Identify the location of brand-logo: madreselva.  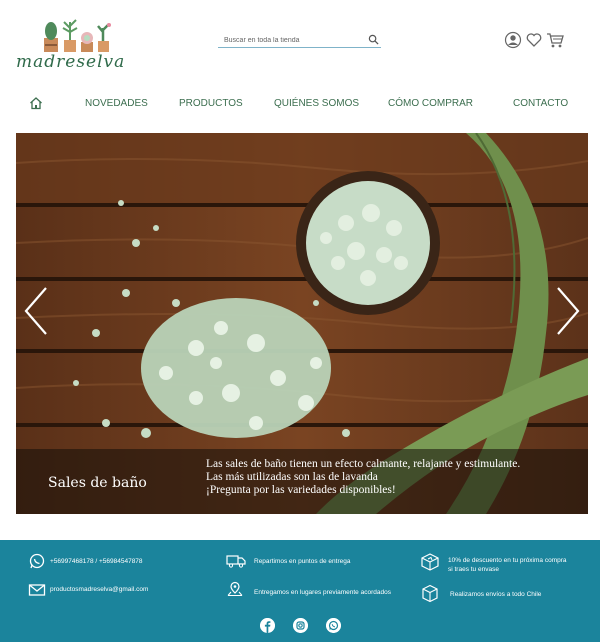
(84, 43).